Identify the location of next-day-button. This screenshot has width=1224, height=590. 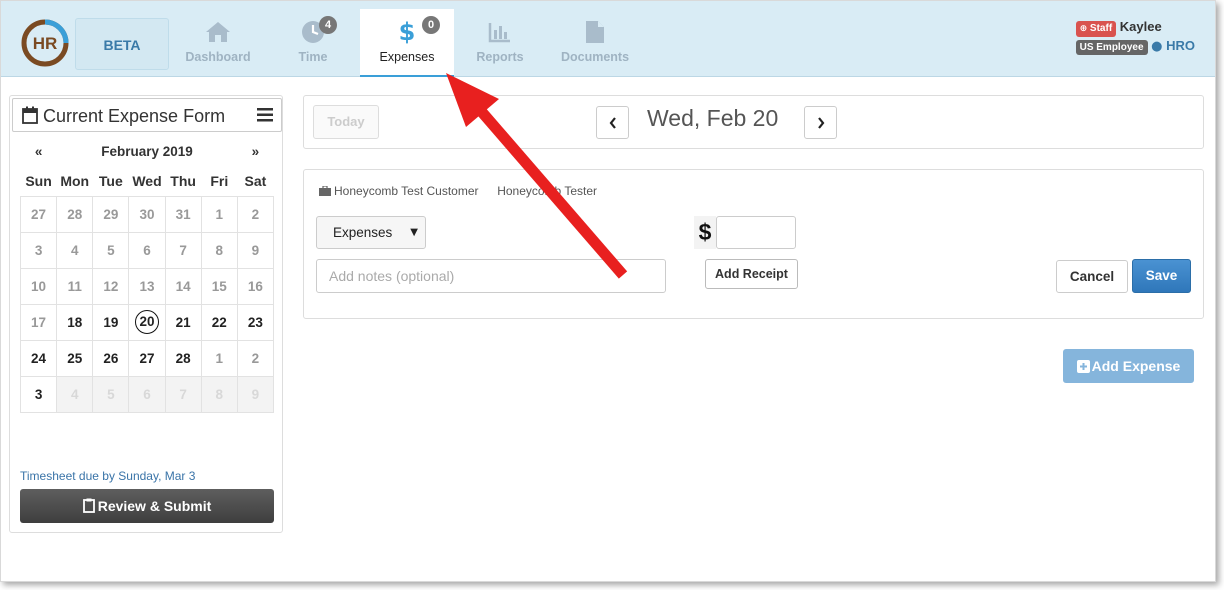
(820, 122).